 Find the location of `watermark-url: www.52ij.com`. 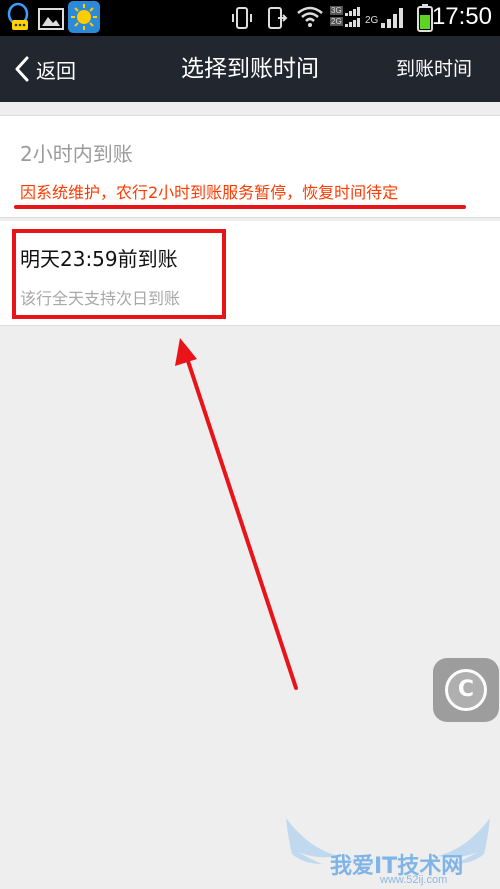

watermark-url: www.52ij.com is located at coordinates (414, 880).